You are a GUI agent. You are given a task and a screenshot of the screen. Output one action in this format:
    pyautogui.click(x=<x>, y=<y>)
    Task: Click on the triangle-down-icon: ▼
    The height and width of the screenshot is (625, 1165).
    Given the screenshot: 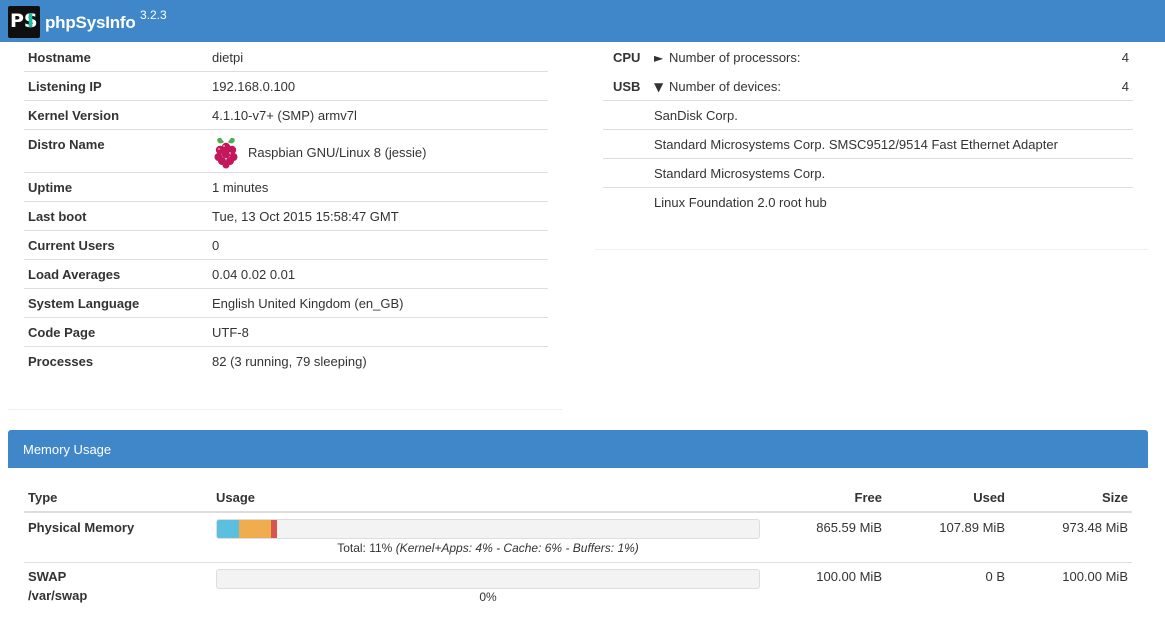 What is the action you would take?
    pyautogui.click(x=659, y=87)
    